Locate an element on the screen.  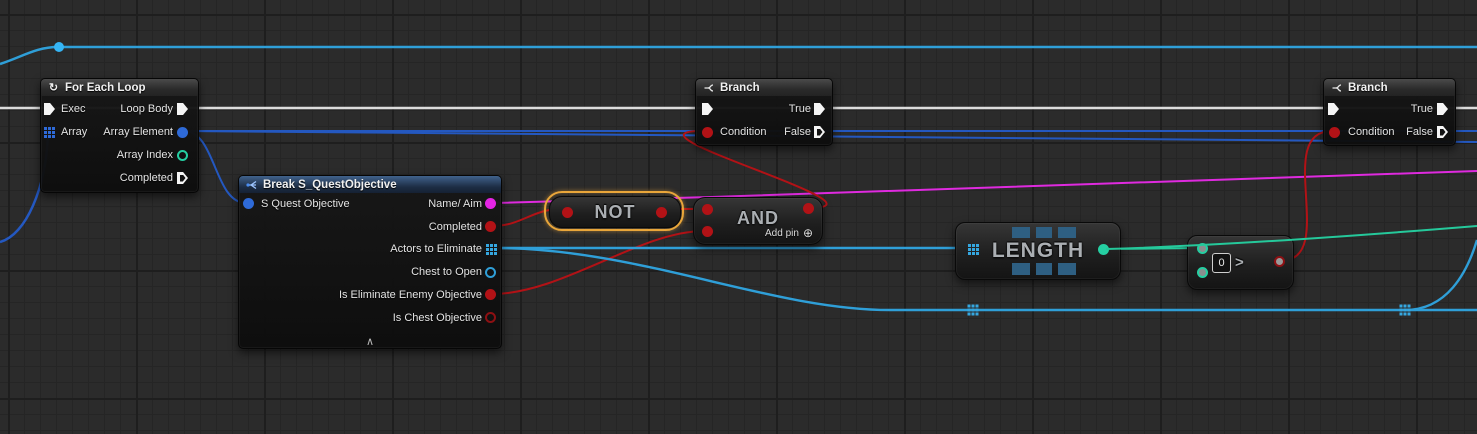
branch2-false-pin is located at coordinates (1443, 132).